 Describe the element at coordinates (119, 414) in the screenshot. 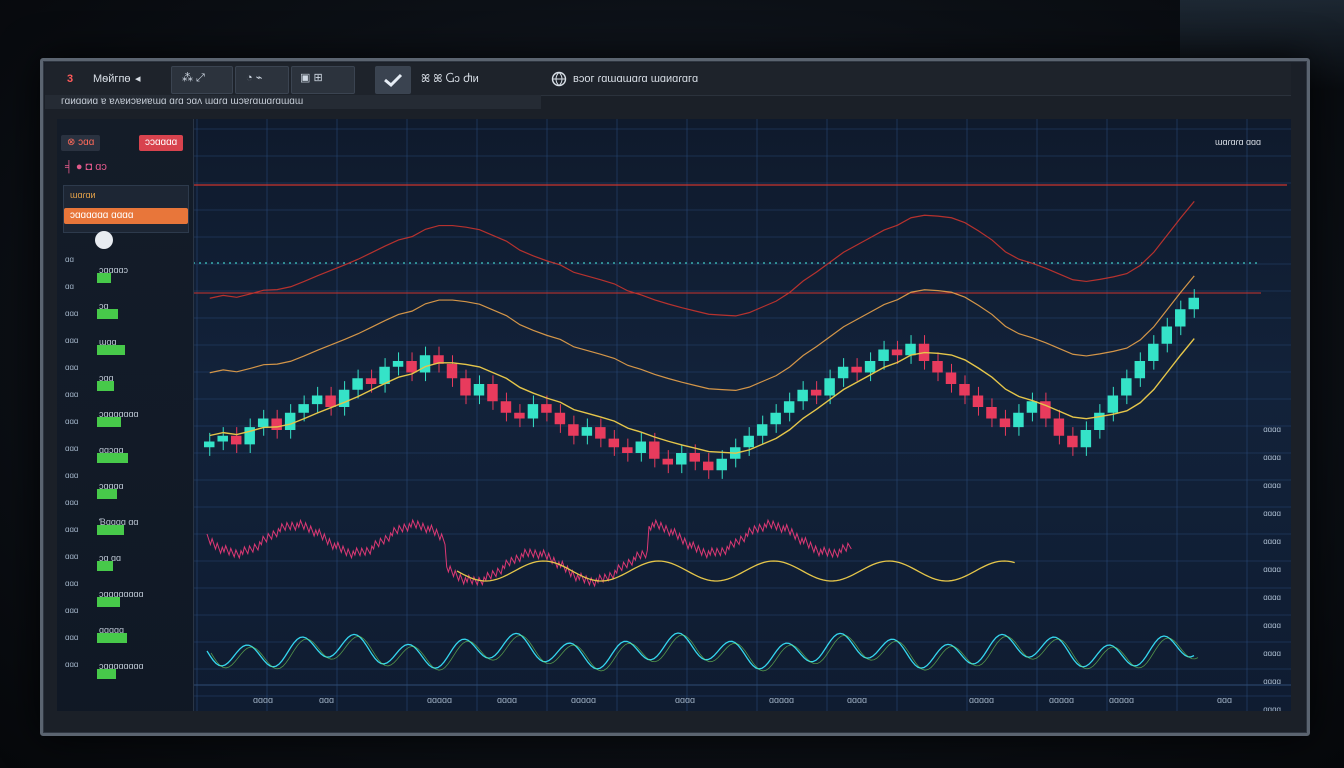

I see `sidebar-row-label: ɔɑɑɑɑɑɑɑ` at that location.